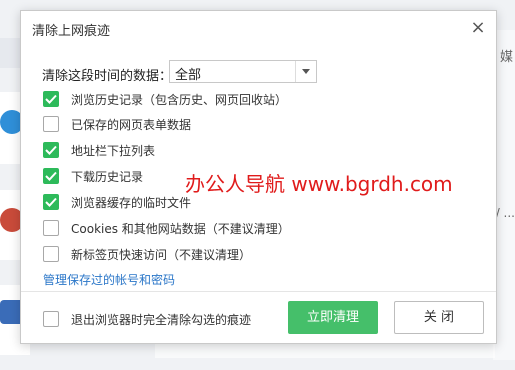 This screenshot has height=370, width=515. I want to click on clear-option-label: 浏览器缓存的临时文件, so click(131, 203).